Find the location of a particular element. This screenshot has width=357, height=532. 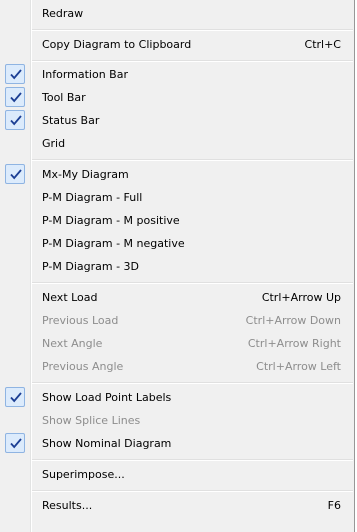

menu-item-redraw: Redraw is located at coordinates (177, 13).